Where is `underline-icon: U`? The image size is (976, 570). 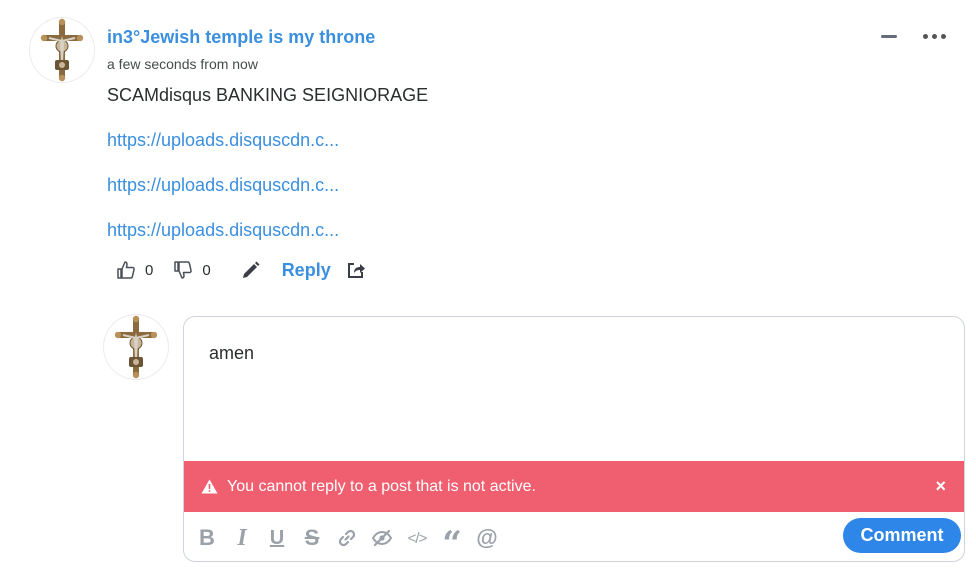 underline-icon: U is located at coordinates (277, 538).